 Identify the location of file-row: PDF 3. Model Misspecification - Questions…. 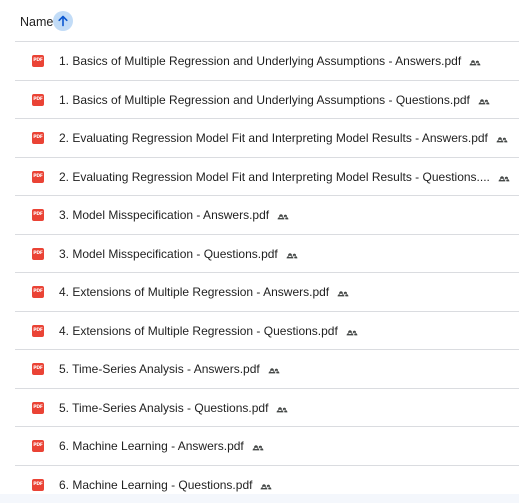
(267, 253).